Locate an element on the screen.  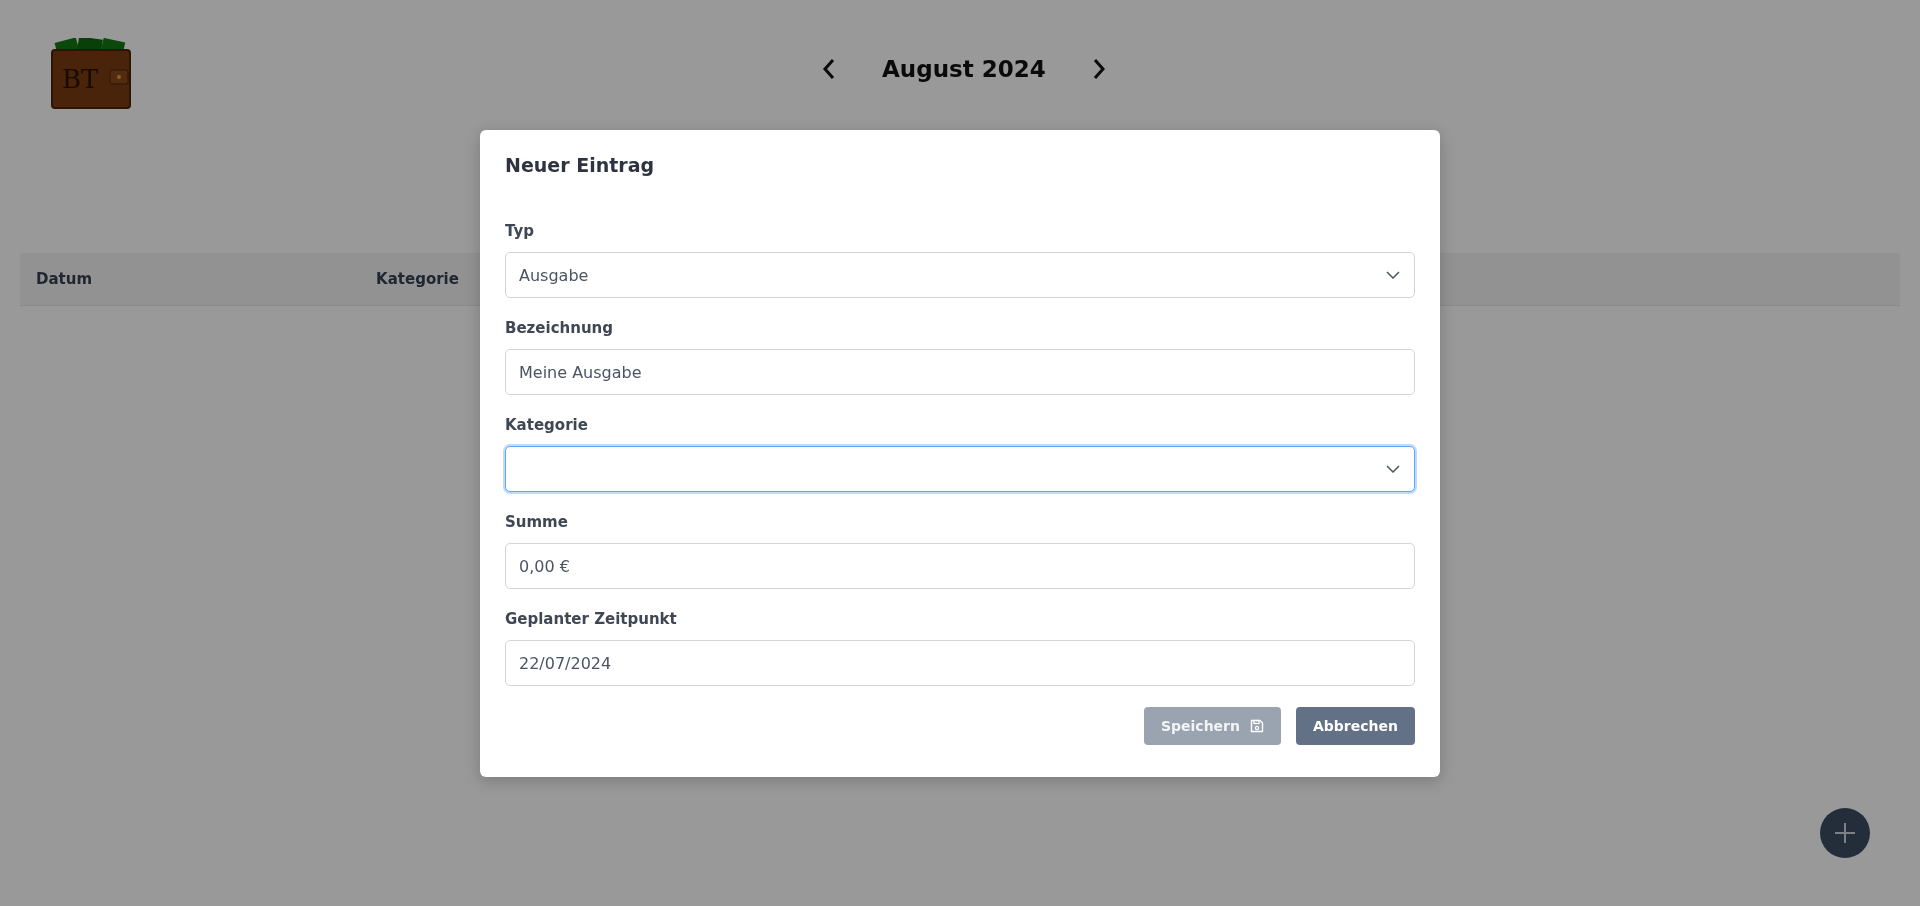
input-field: 22/07/2024 is located at coordinates (960, 663).